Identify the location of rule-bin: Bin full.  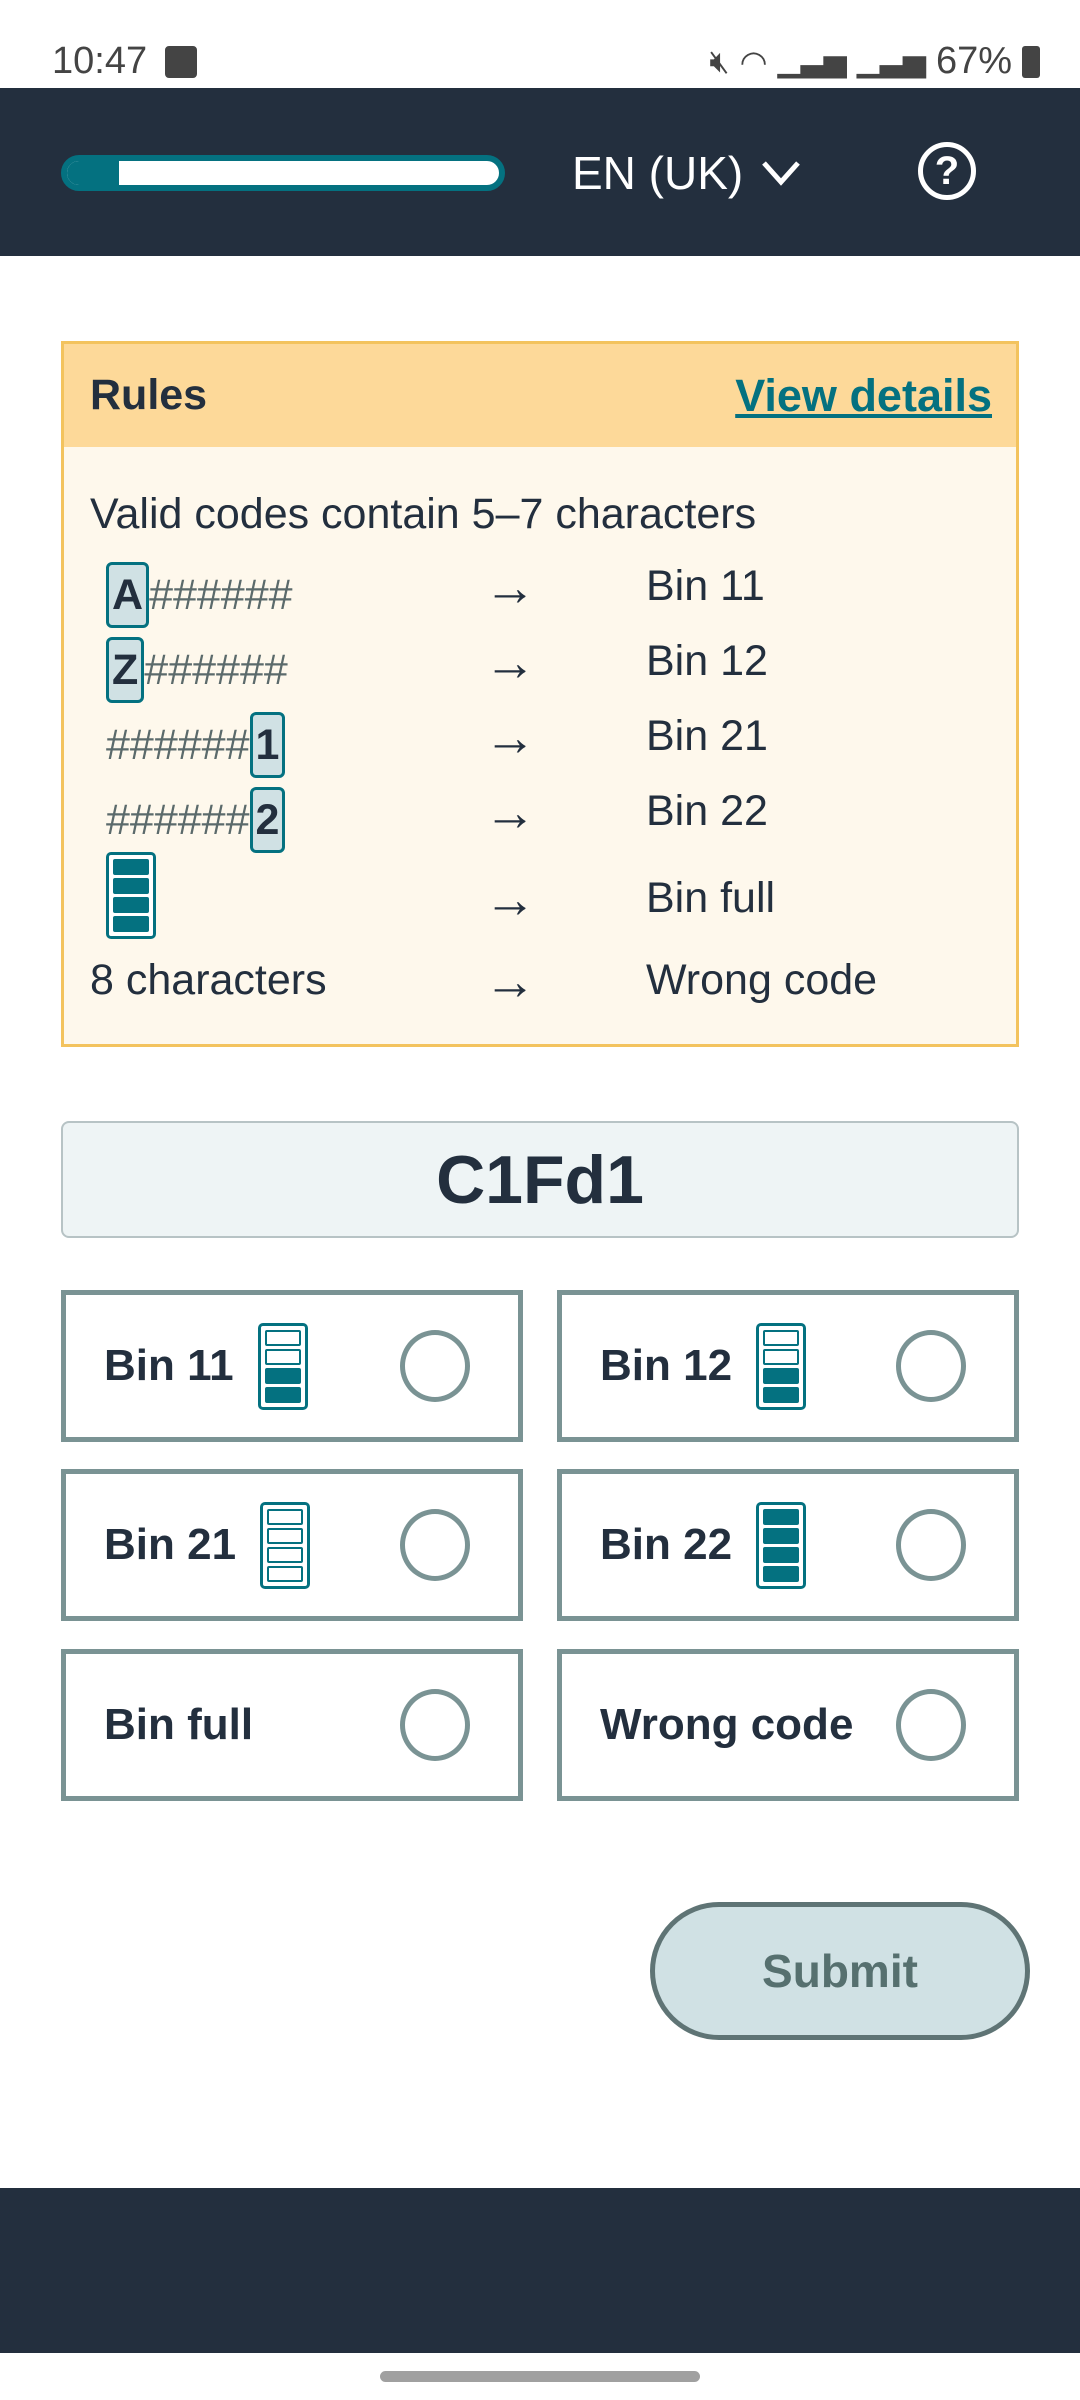
(711, 898).